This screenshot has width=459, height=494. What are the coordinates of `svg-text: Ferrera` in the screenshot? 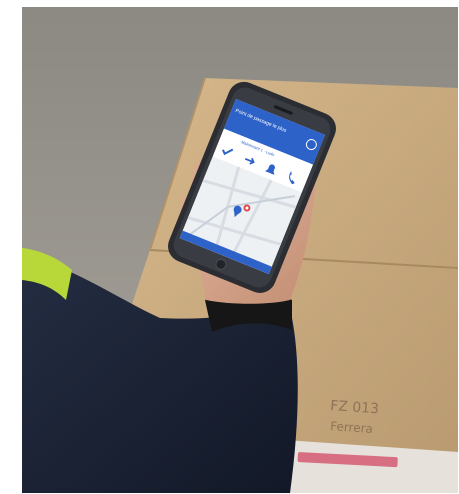 It's located at (352, 427).